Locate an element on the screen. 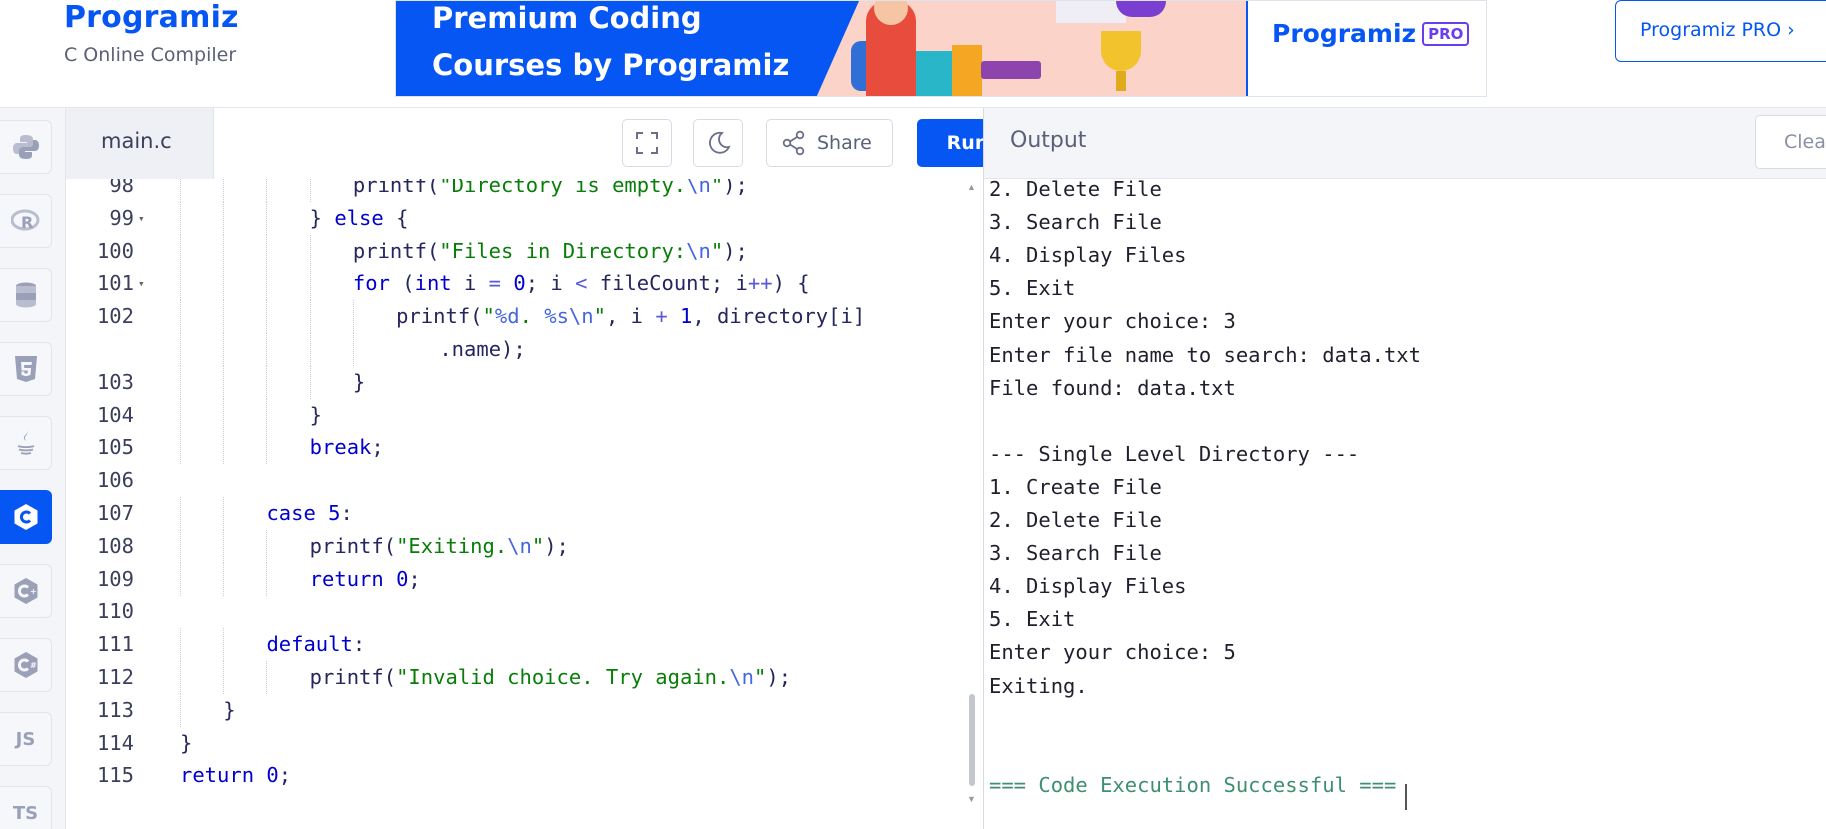  fullscreen-button is located at coordinates (647, 143).